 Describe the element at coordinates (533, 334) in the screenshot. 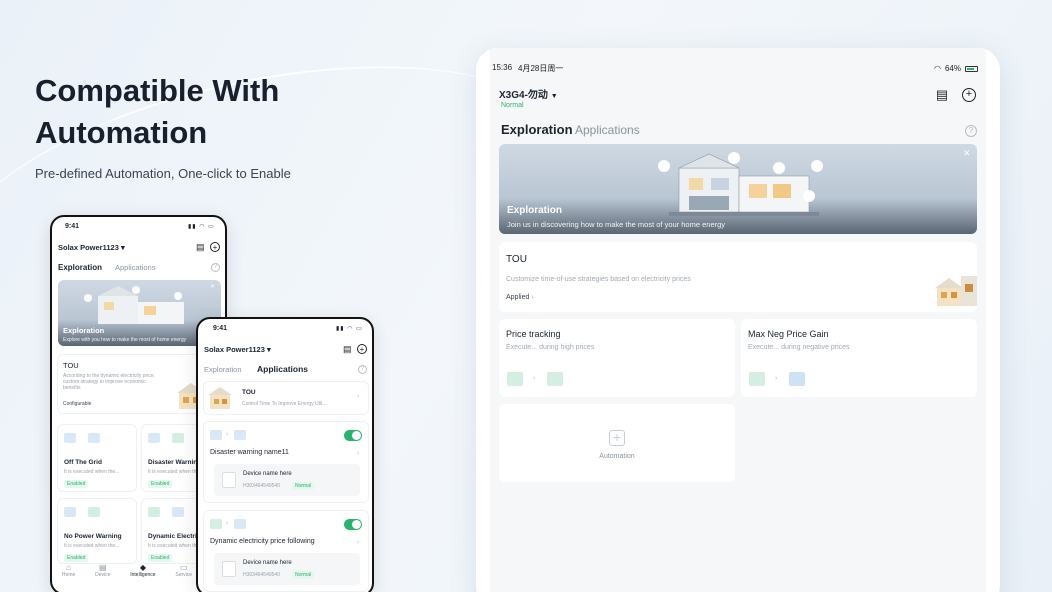

I see `price-tracking-title: Price tracking` at that location.